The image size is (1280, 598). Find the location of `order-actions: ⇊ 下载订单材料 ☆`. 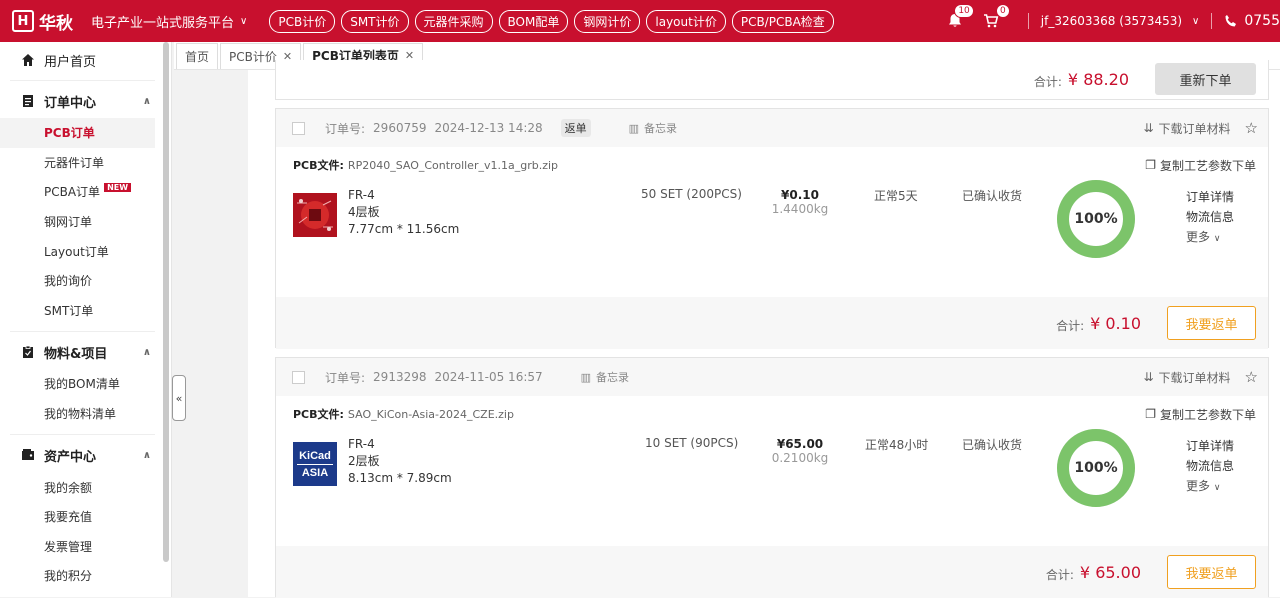

order-actions: ⇊ 下载订单材料 ☆ is located at coordinates (1200, 128).